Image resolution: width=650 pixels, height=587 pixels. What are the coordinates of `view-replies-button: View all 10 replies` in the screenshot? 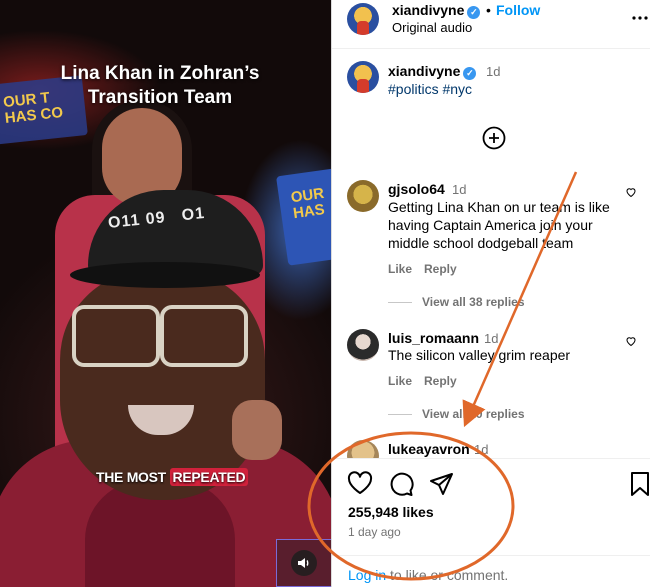 It's located at (456, 414).